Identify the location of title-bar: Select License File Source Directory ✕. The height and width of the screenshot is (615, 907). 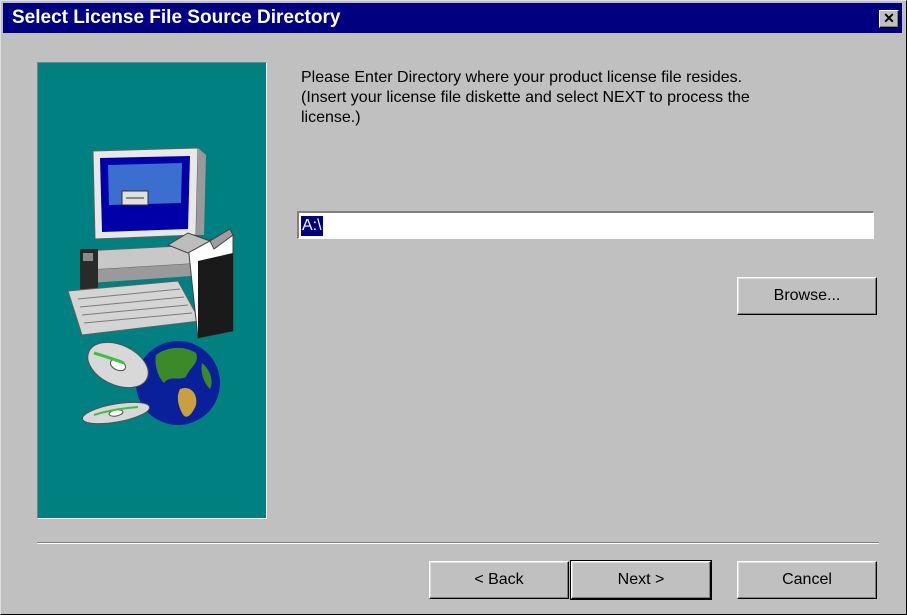
(452, 18).